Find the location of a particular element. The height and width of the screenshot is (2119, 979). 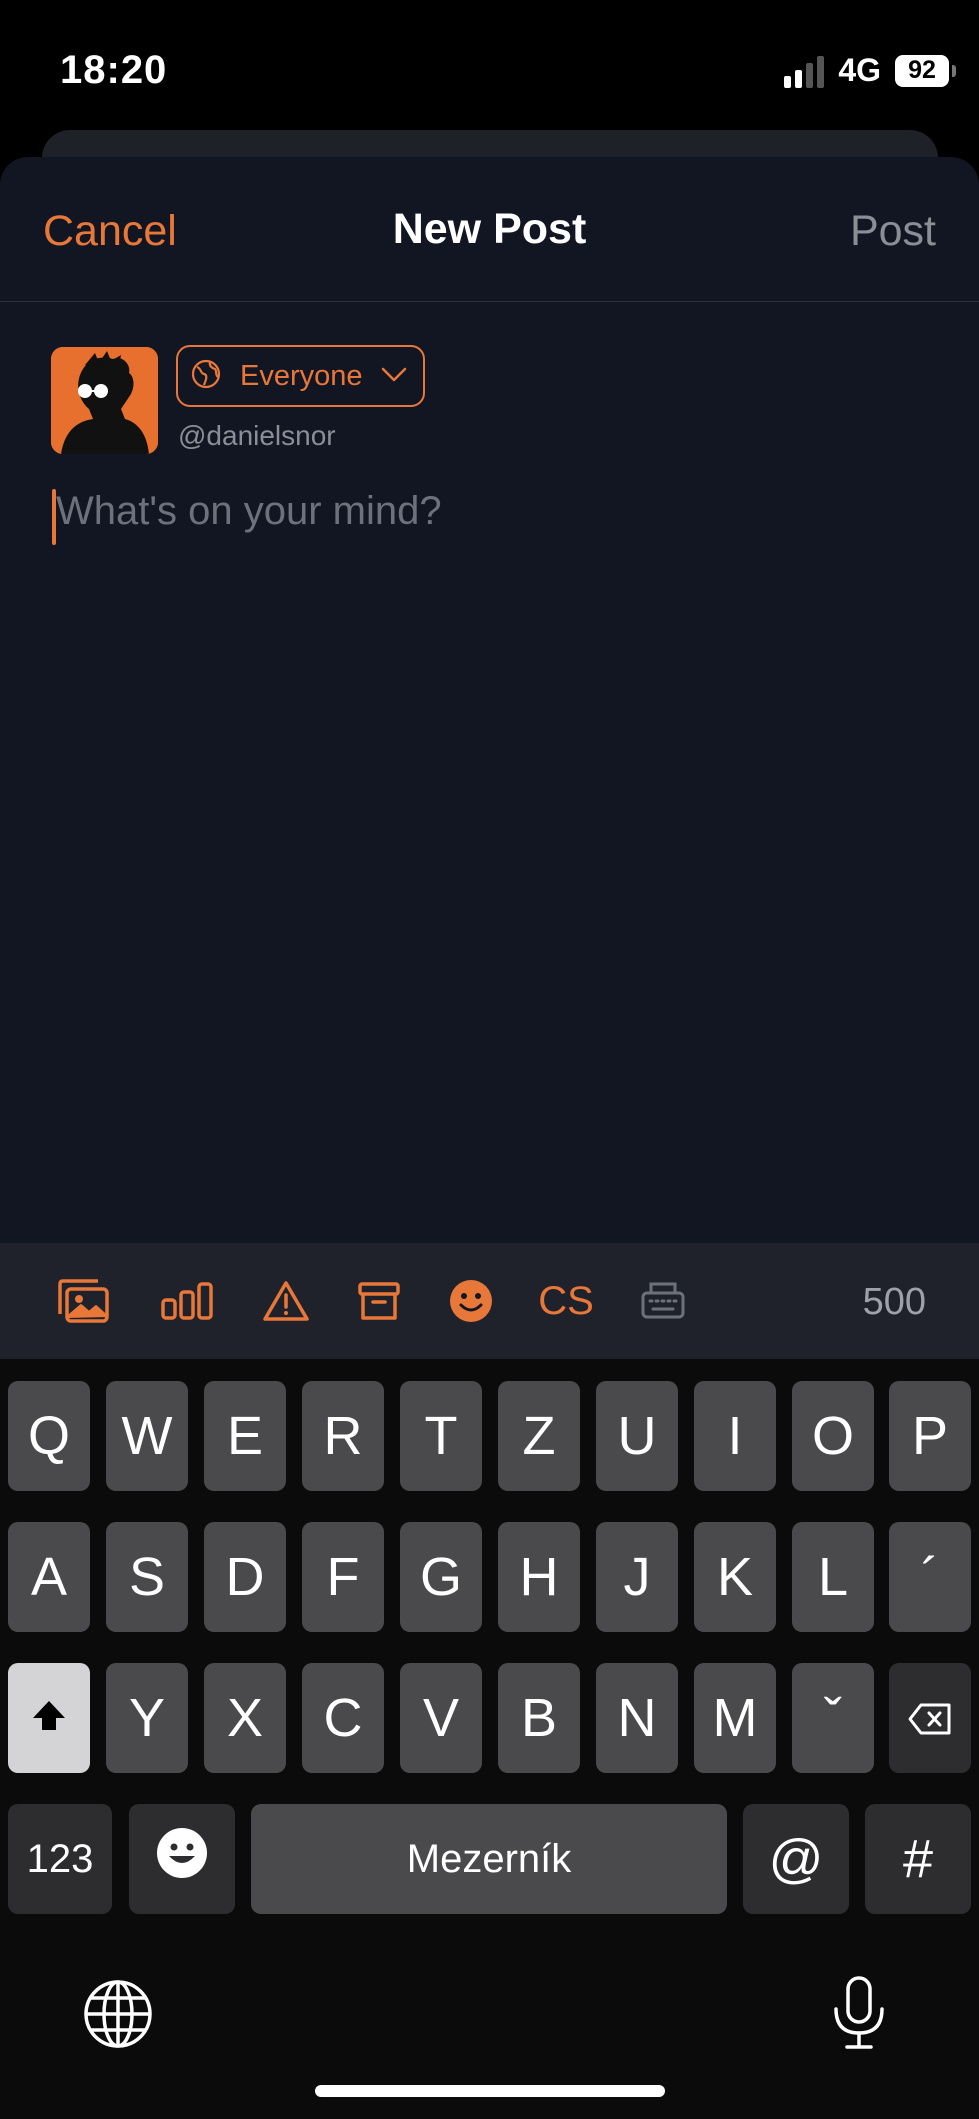

key-row2-9: ´ is located at coordinates (930, 1577).